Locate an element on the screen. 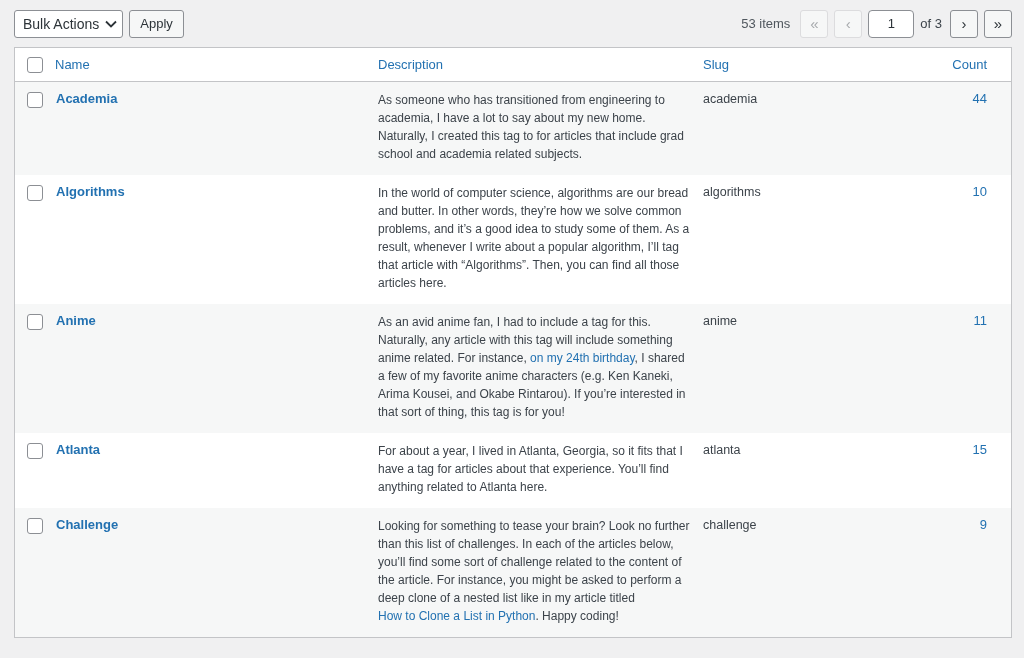  tag-slug: anime is located at coordinates (720, 321).